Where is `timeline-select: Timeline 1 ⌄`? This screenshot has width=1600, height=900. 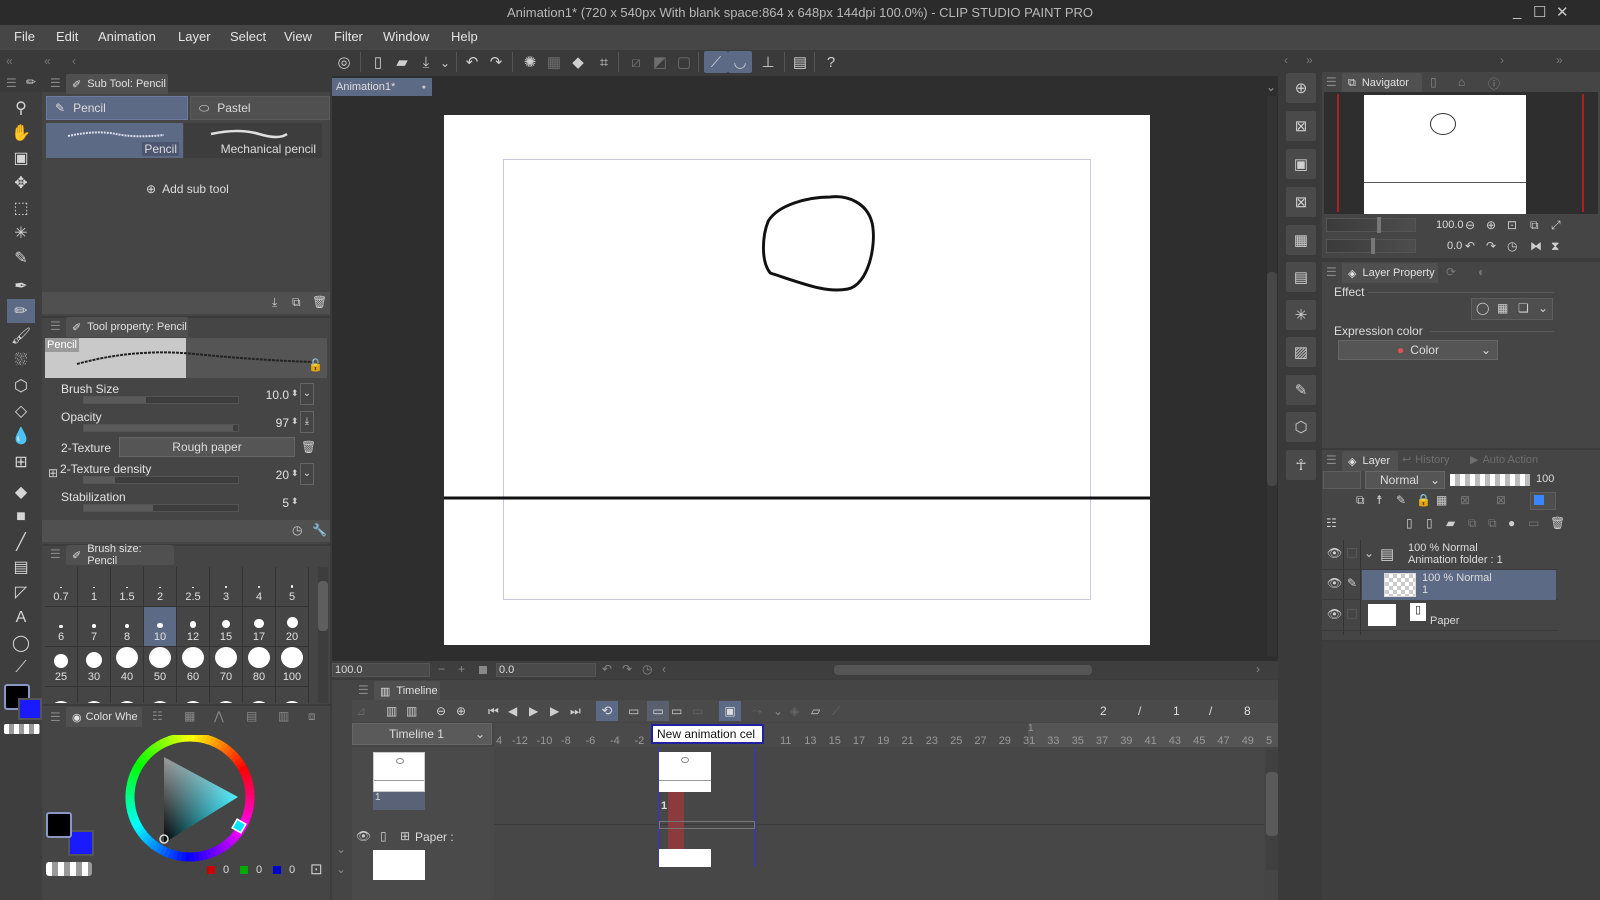 timeline-select: Timeline 1 ⌄ is located at coordinates (422, 734).